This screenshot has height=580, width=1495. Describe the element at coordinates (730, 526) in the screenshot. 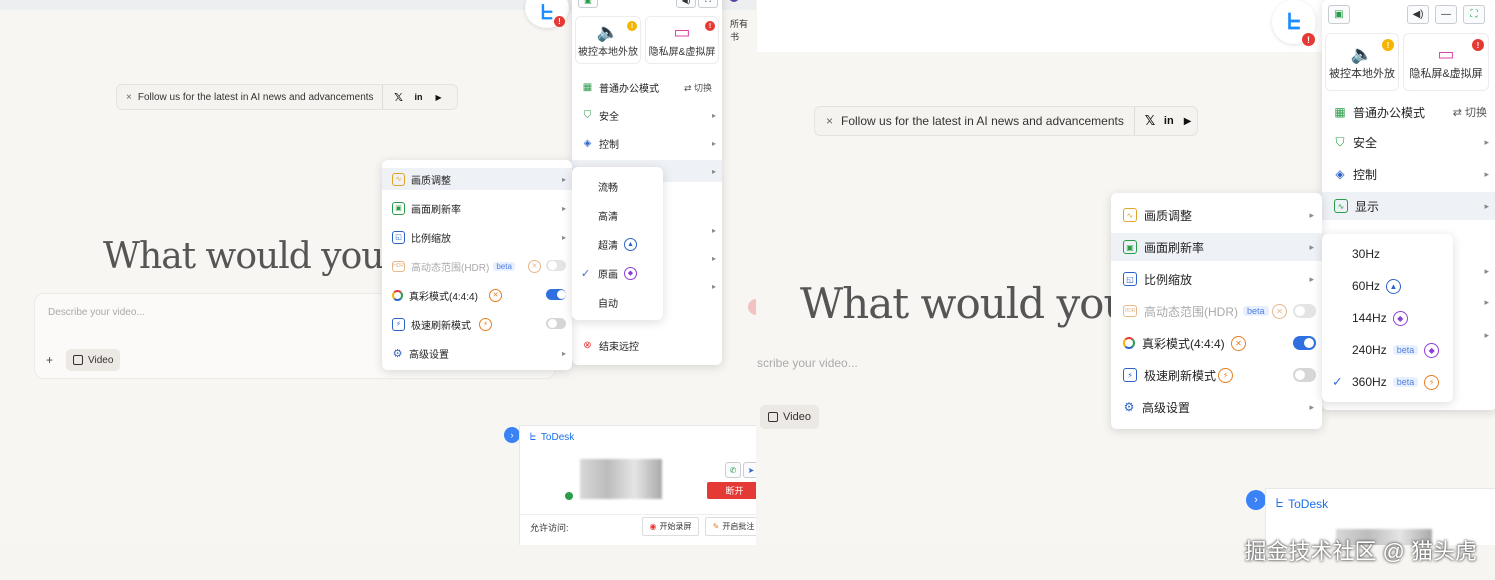

I see `annotate-button: ✎ 开启批注` at that location.